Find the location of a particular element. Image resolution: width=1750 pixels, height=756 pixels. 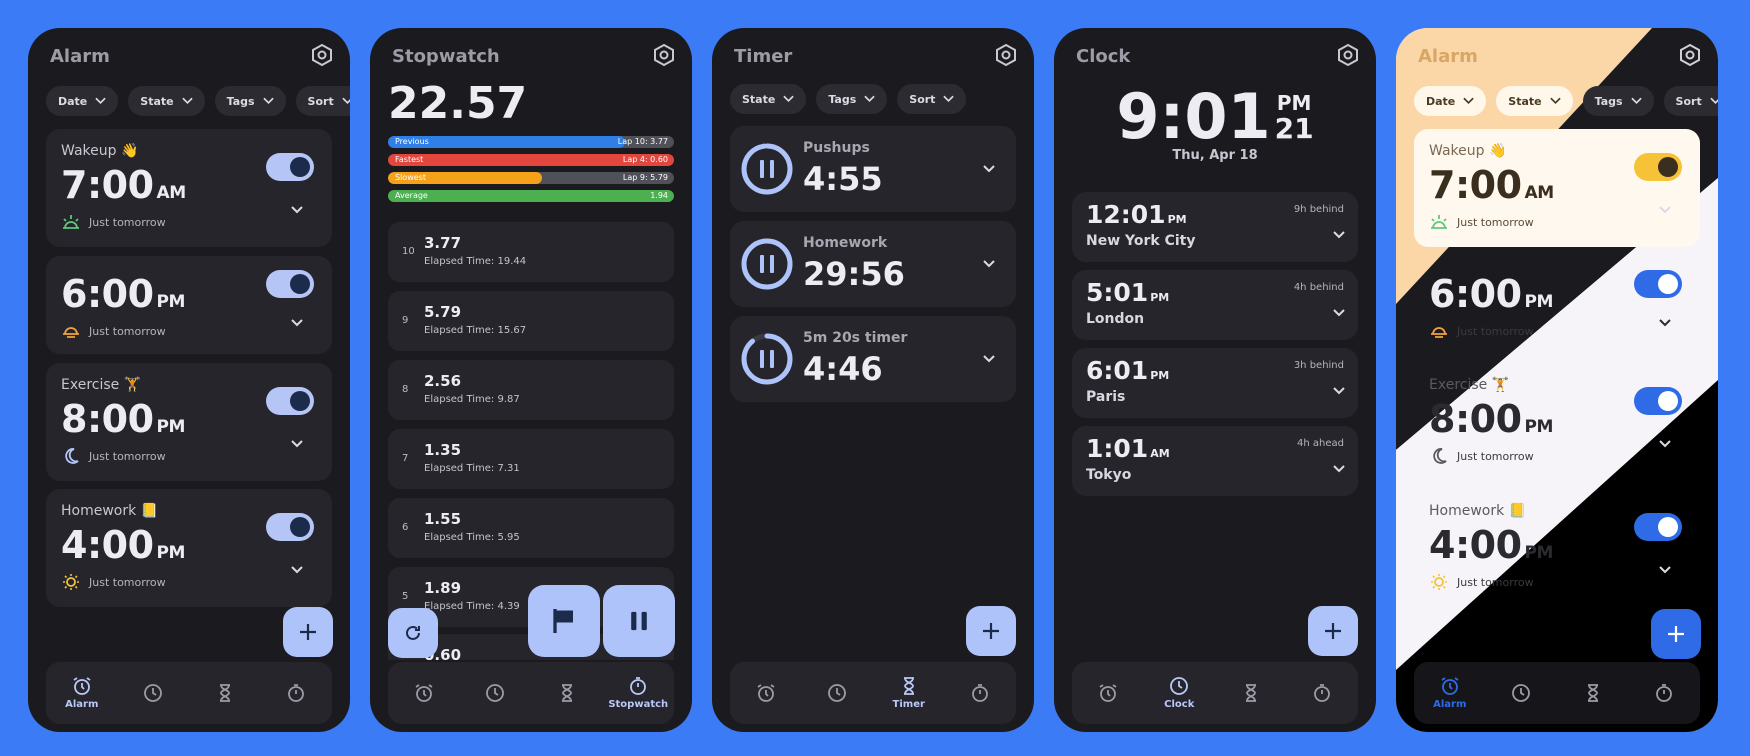

main-clock: 9:01 PM 21 Thu, Apr 18 is located at coordinates (1215, 125).